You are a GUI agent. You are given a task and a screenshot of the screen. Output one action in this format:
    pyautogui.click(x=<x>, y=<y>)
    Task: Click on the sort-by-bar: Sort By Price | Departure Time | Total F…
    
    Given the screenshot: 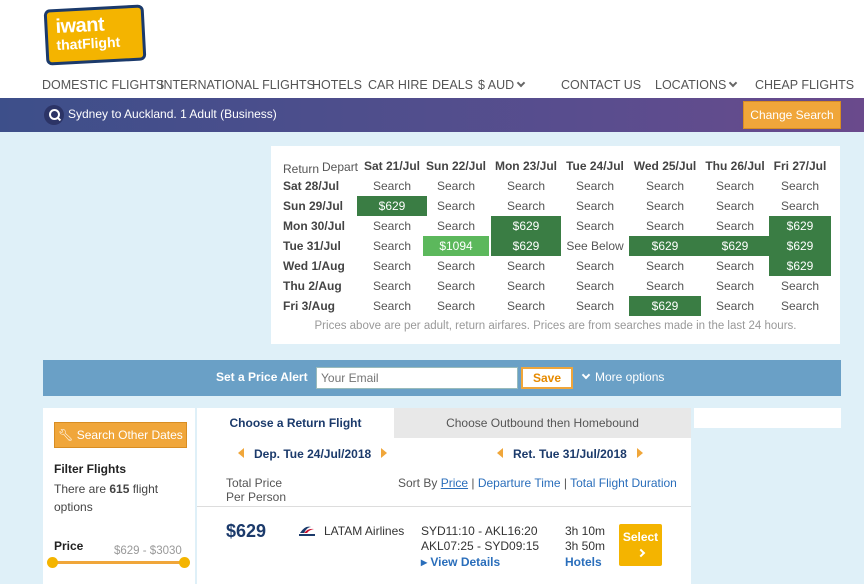 What is the action you would take?
    pyautogui.click(x=537, y=483)
    